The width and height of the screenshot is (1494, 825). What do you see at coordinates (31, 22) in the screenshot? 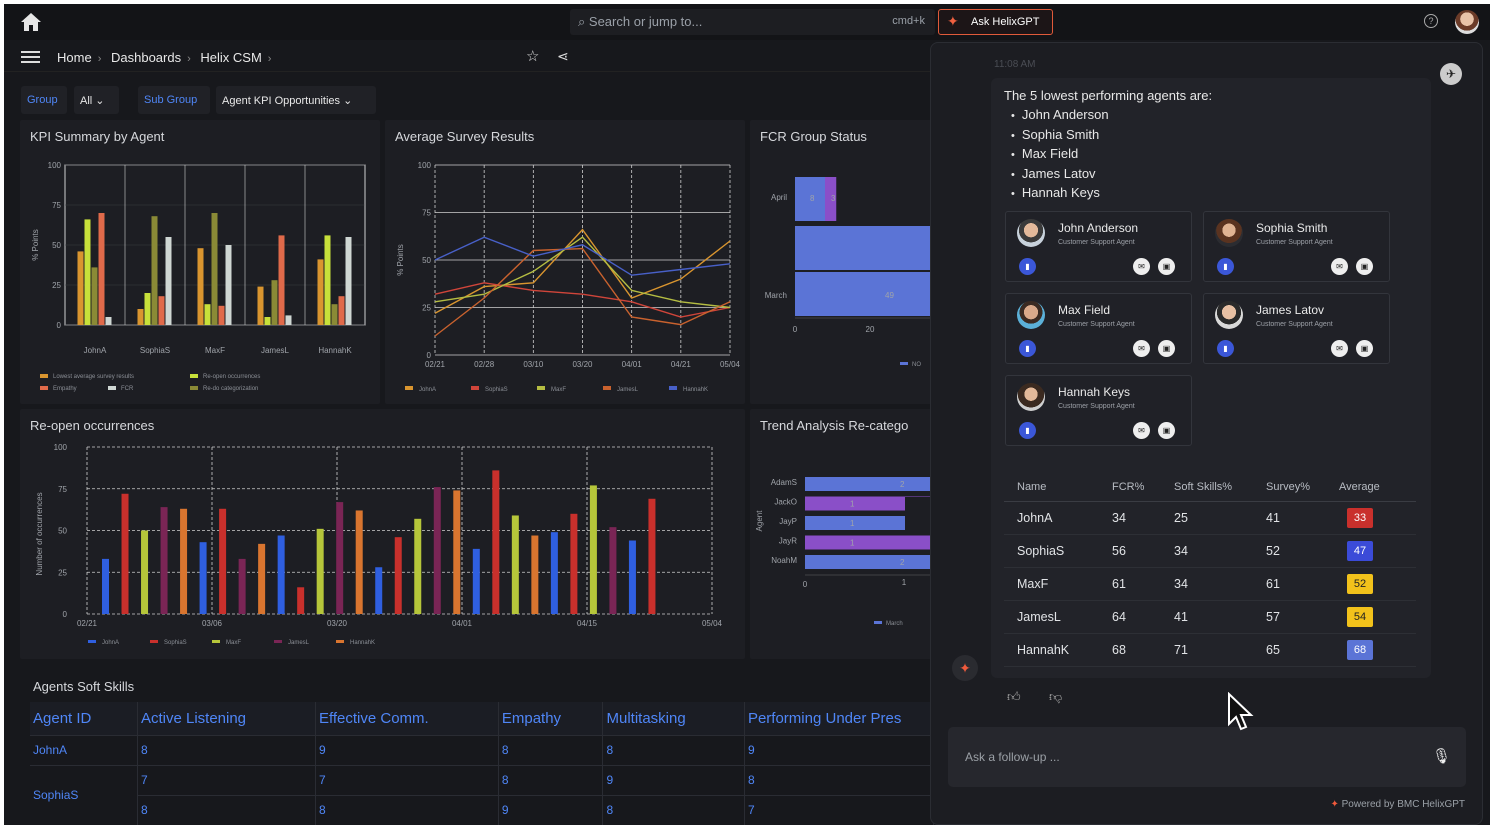
I see `home-icon` at bounding box center [31, 22].